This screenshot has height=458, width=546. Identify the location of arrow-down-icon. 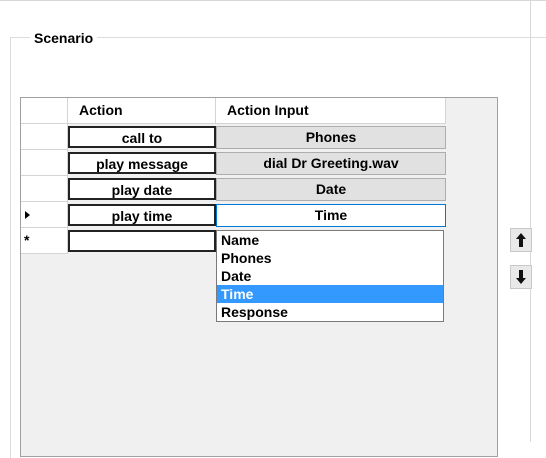
(521, 277).